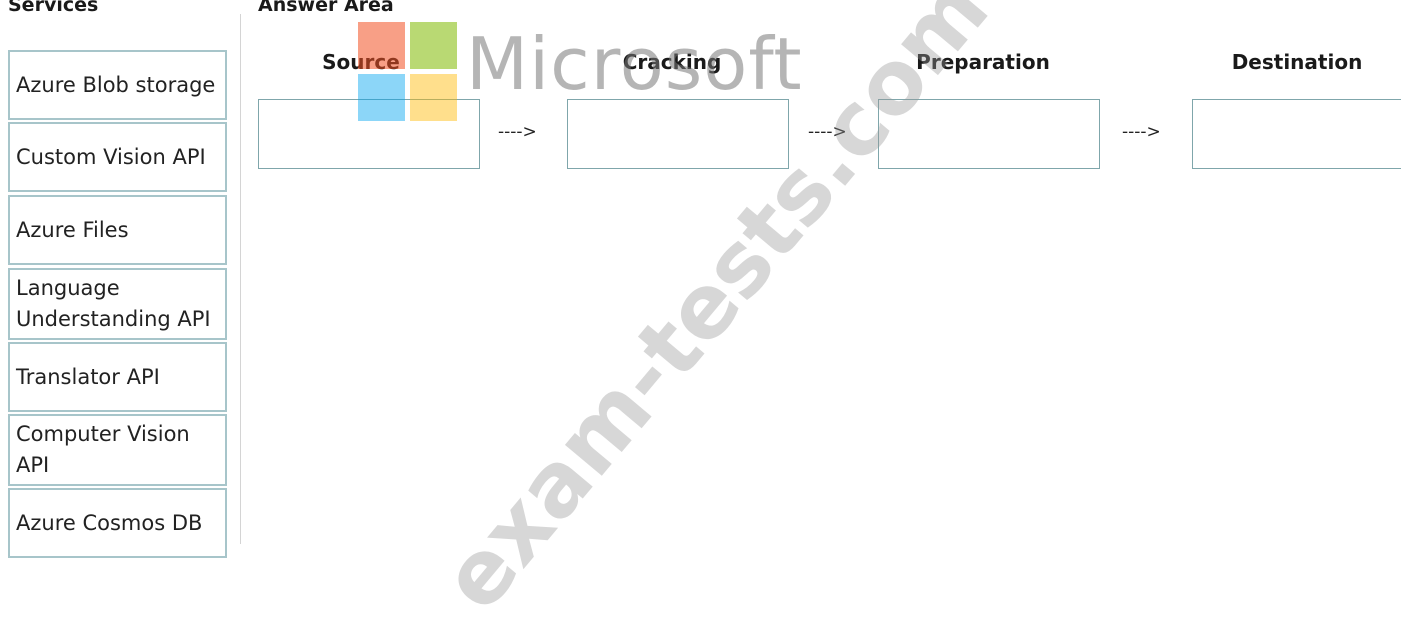 The width and height of the screenshot is (1401, 630). What do you see at coordinates (88, 376) in the screenshot?
I see `service-item-label: Translator API` at bounding box center [88, 376].